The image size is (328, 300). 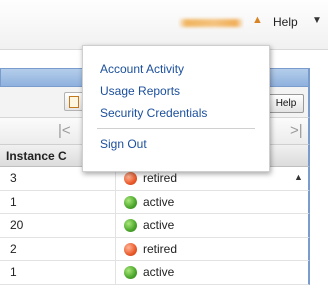 What do you see at coordinates (153, 113) in the screenshot?
I see `menu-item-security-credentials: Security Credentials` at bounding box center [153, 113].